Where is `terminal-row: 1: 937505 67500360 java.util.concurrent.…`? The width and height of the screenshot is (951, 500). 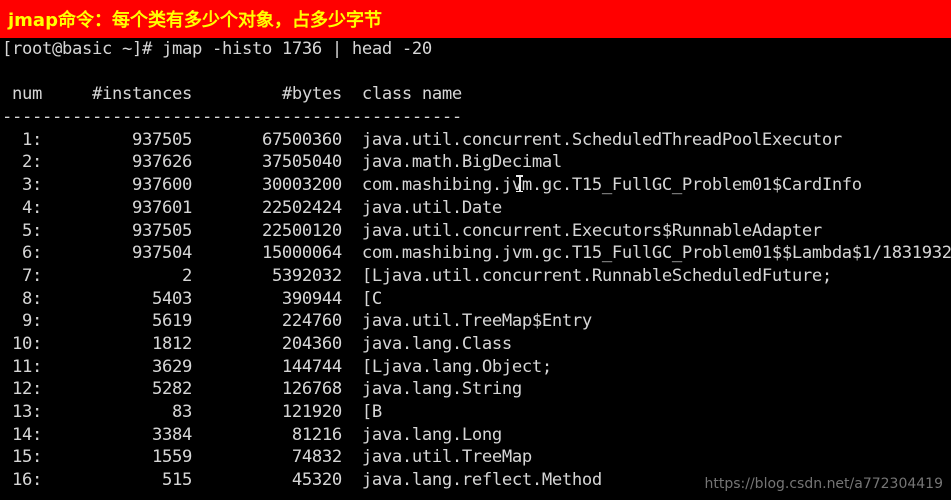
terminal-row: 1: 937505 67500360 java.util.concurrent.… is located at coordinates (422, 139).